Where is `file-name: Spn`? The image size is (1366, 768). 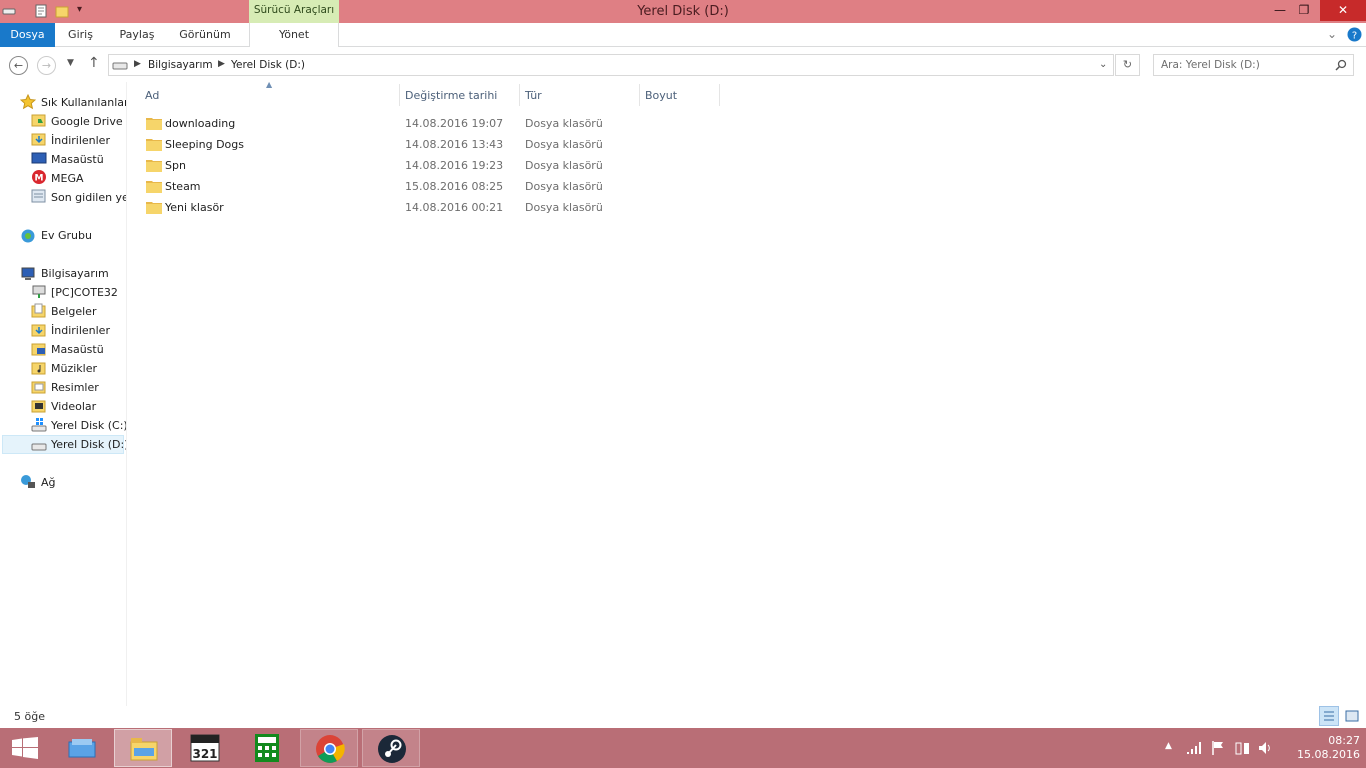 file-name: Spn is located at coordinates (175, 165).